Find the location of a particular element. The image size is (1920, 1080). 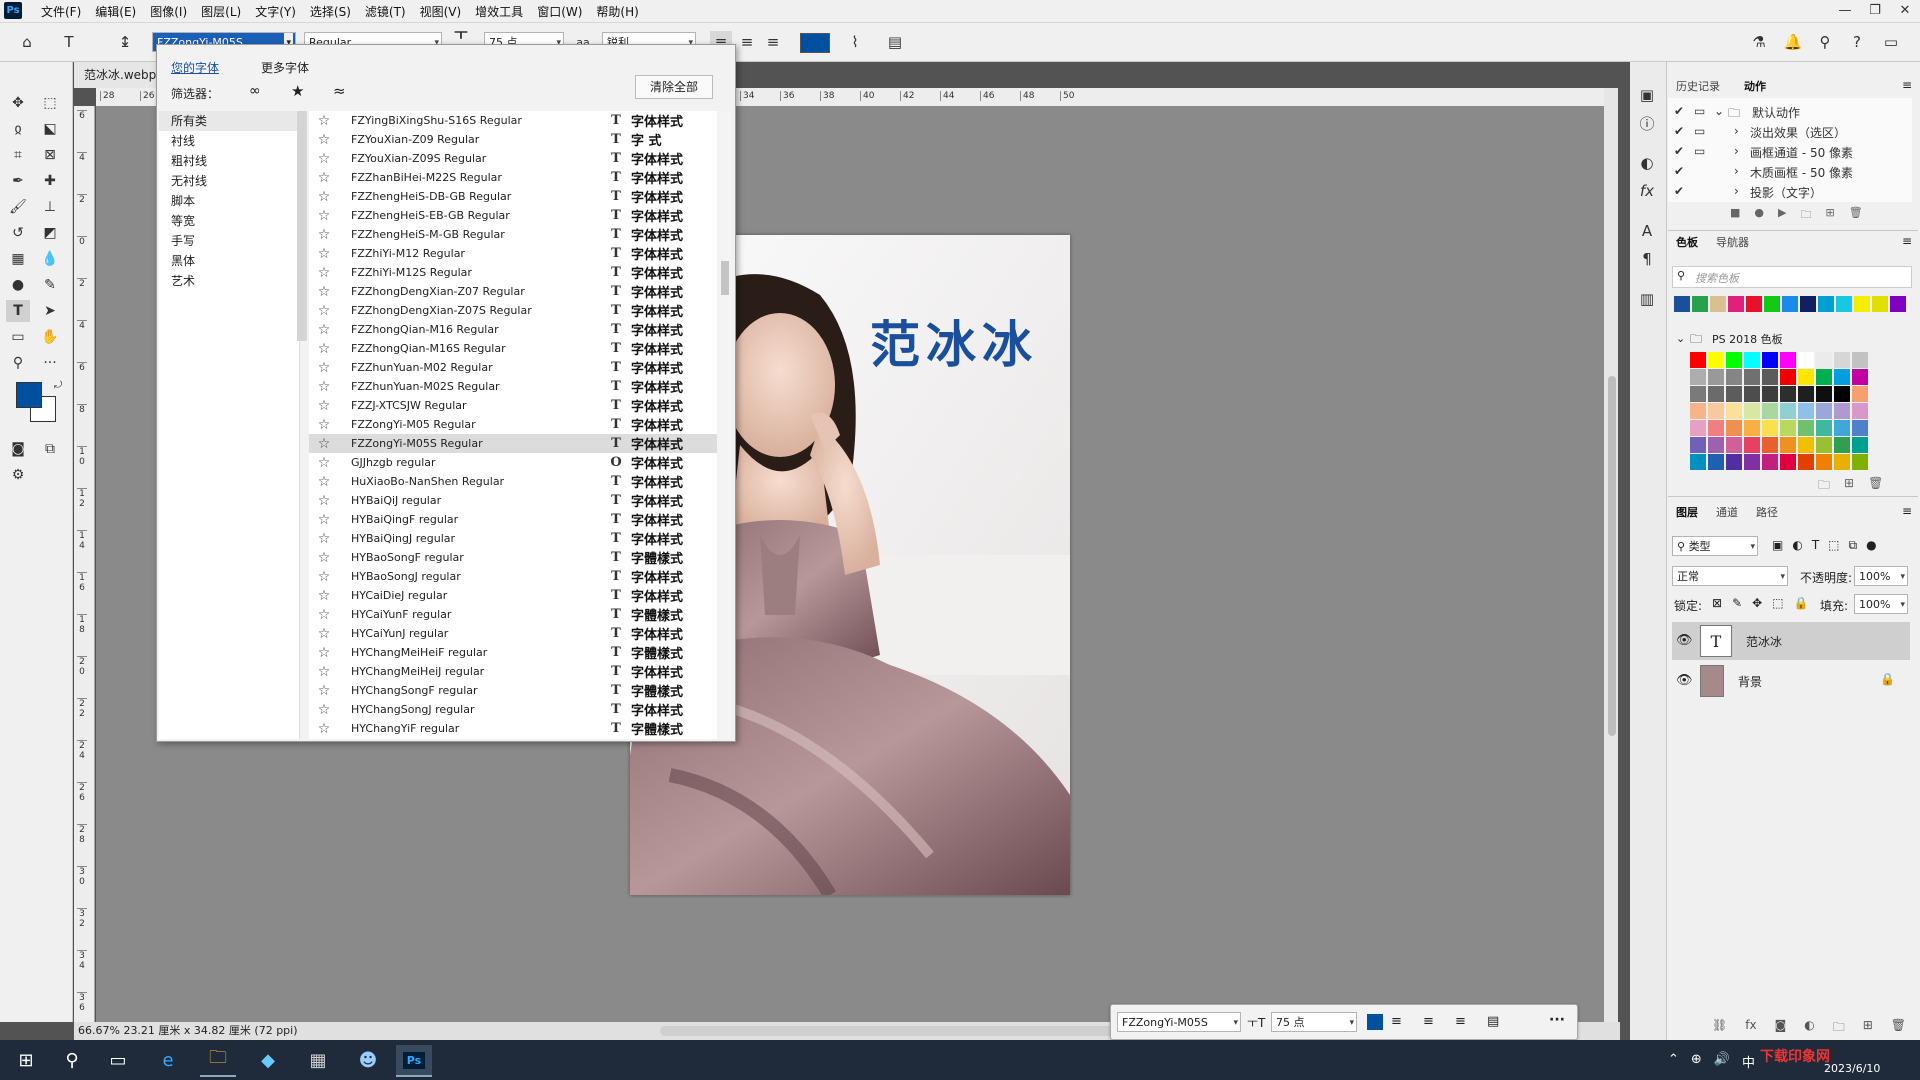

tab-layers: 图层 is located at coordinates (1687, 512).